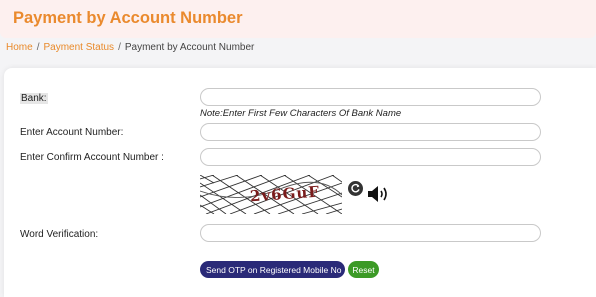  What do you see at coordinates (370, 97) in the screenshot?
I see `bank-input` at bounding box center [370, 97].